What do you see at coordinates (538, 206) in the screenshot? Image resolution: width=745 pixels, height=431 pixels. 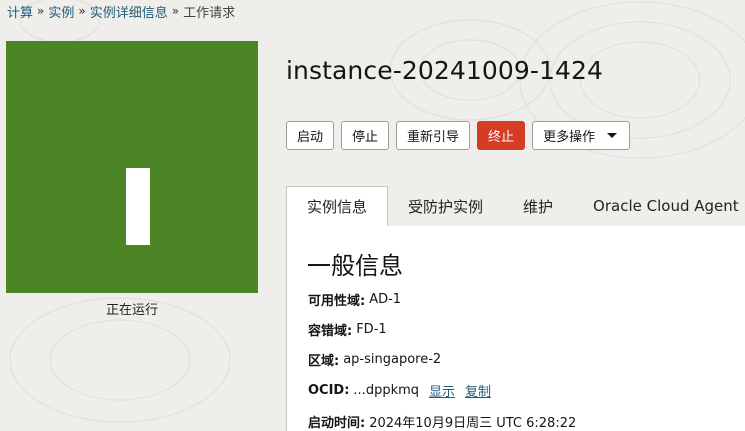 I see `tab-maintenance: 维护` at bounding box center [538, 206].